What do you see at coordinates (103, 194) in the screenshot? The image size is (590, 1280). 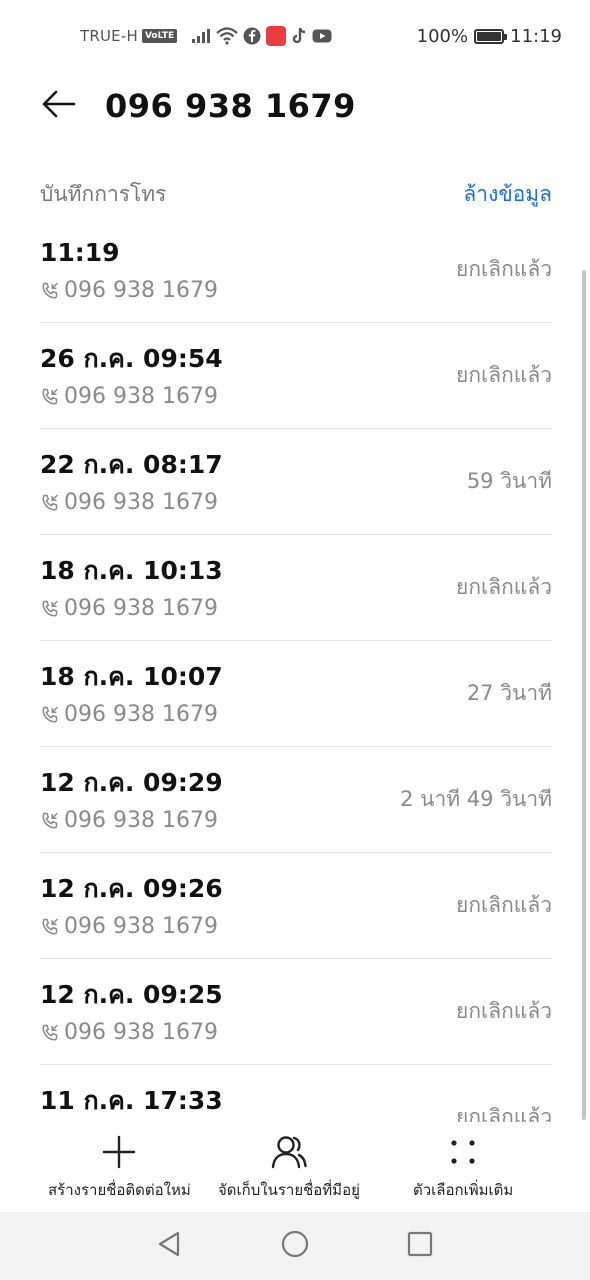 I see `section-title: บันทึกการโทร` at bounding box center [103, 194].